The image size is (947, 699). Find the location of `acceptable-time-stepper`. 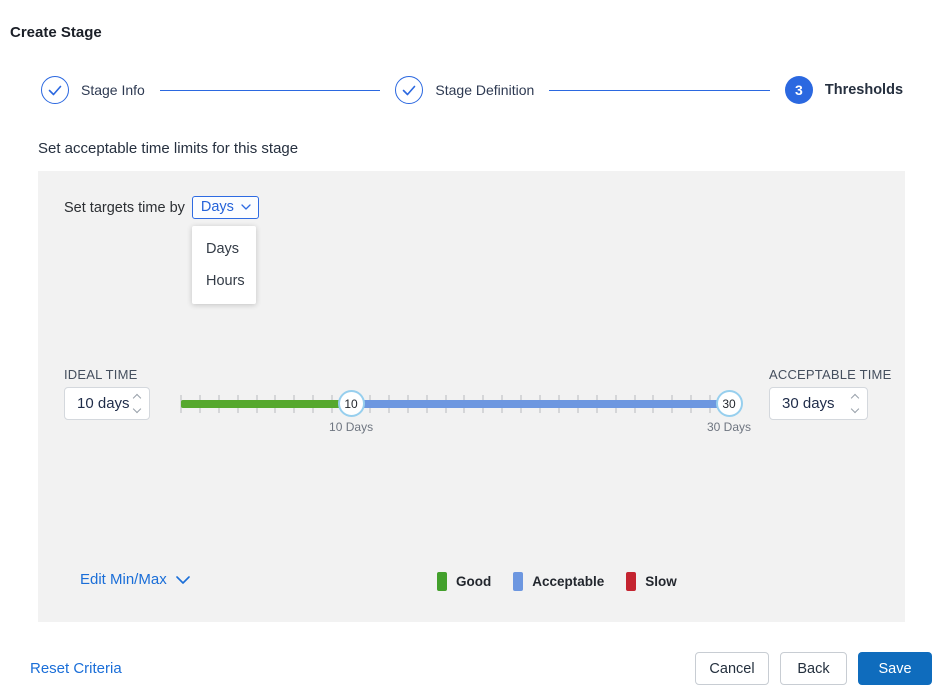

acceptable-time-stepper is located at coordinates (855, 403).